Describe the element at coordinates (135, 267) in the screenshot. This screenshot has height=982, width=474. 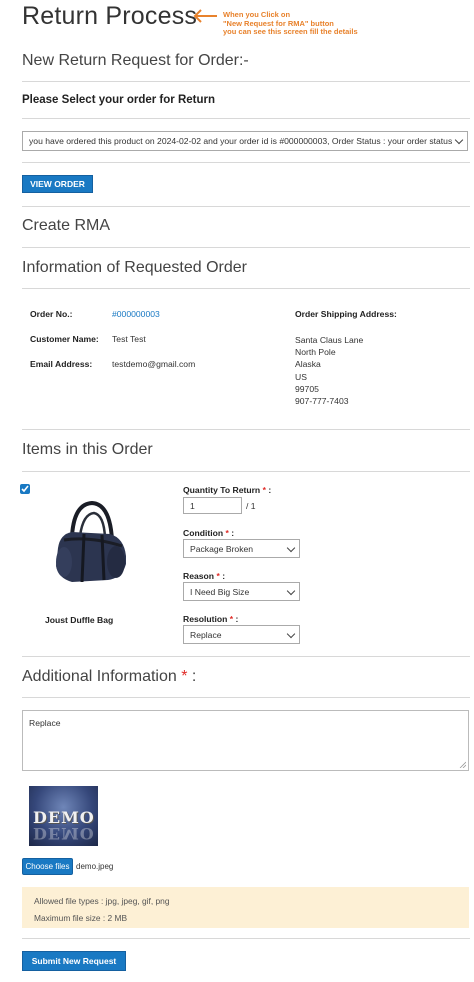
I see `order-info-heading: Information of Requested Order` at that location.